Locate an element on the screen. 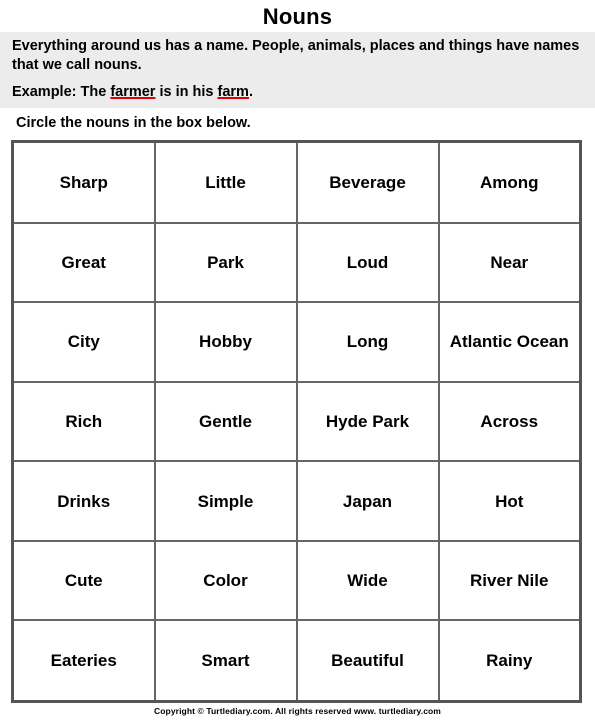 The height and width of the screenshot is (725, 595). word-grid-row: Cute Color Wide River Nile is located at coordinates (296, 580).